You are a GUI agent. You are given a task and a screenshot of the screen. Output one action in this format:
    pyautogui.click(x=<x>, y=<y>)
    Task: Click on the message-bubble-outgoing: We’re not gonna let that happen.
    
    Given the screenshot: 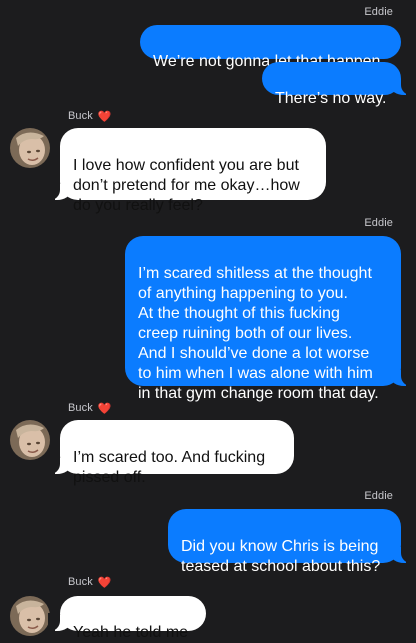 What is the action you would take?
    pyautogui.click(x=270, y=47)
    